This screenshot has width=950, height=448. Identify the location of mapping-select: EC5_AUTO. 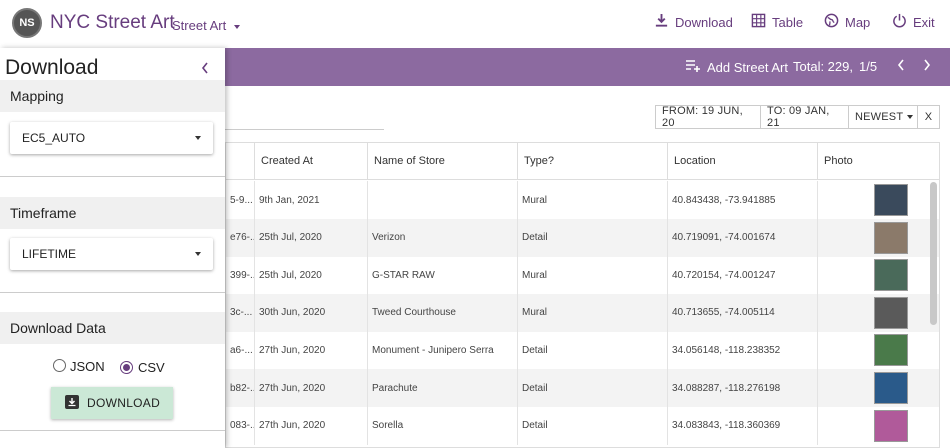
(111, 138).